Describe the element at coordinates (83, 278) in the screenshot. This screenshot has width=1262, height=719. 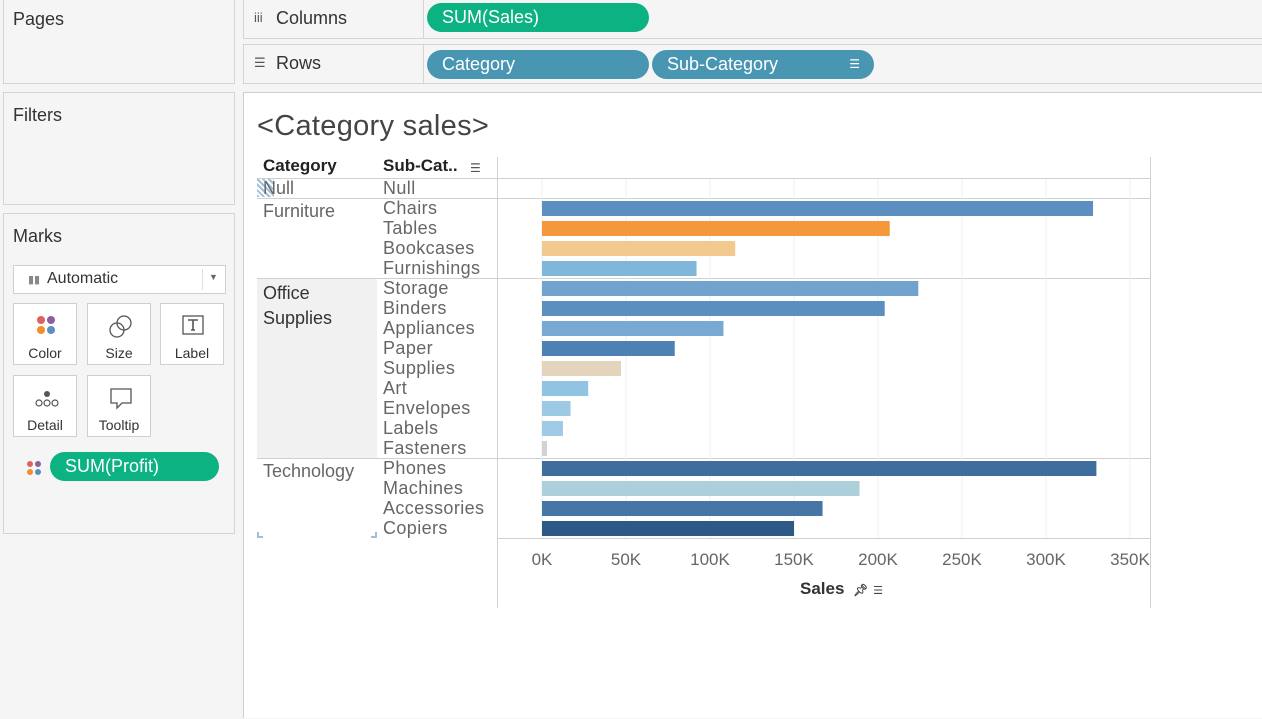
I see `mark-type-value: Automatic` at that location.